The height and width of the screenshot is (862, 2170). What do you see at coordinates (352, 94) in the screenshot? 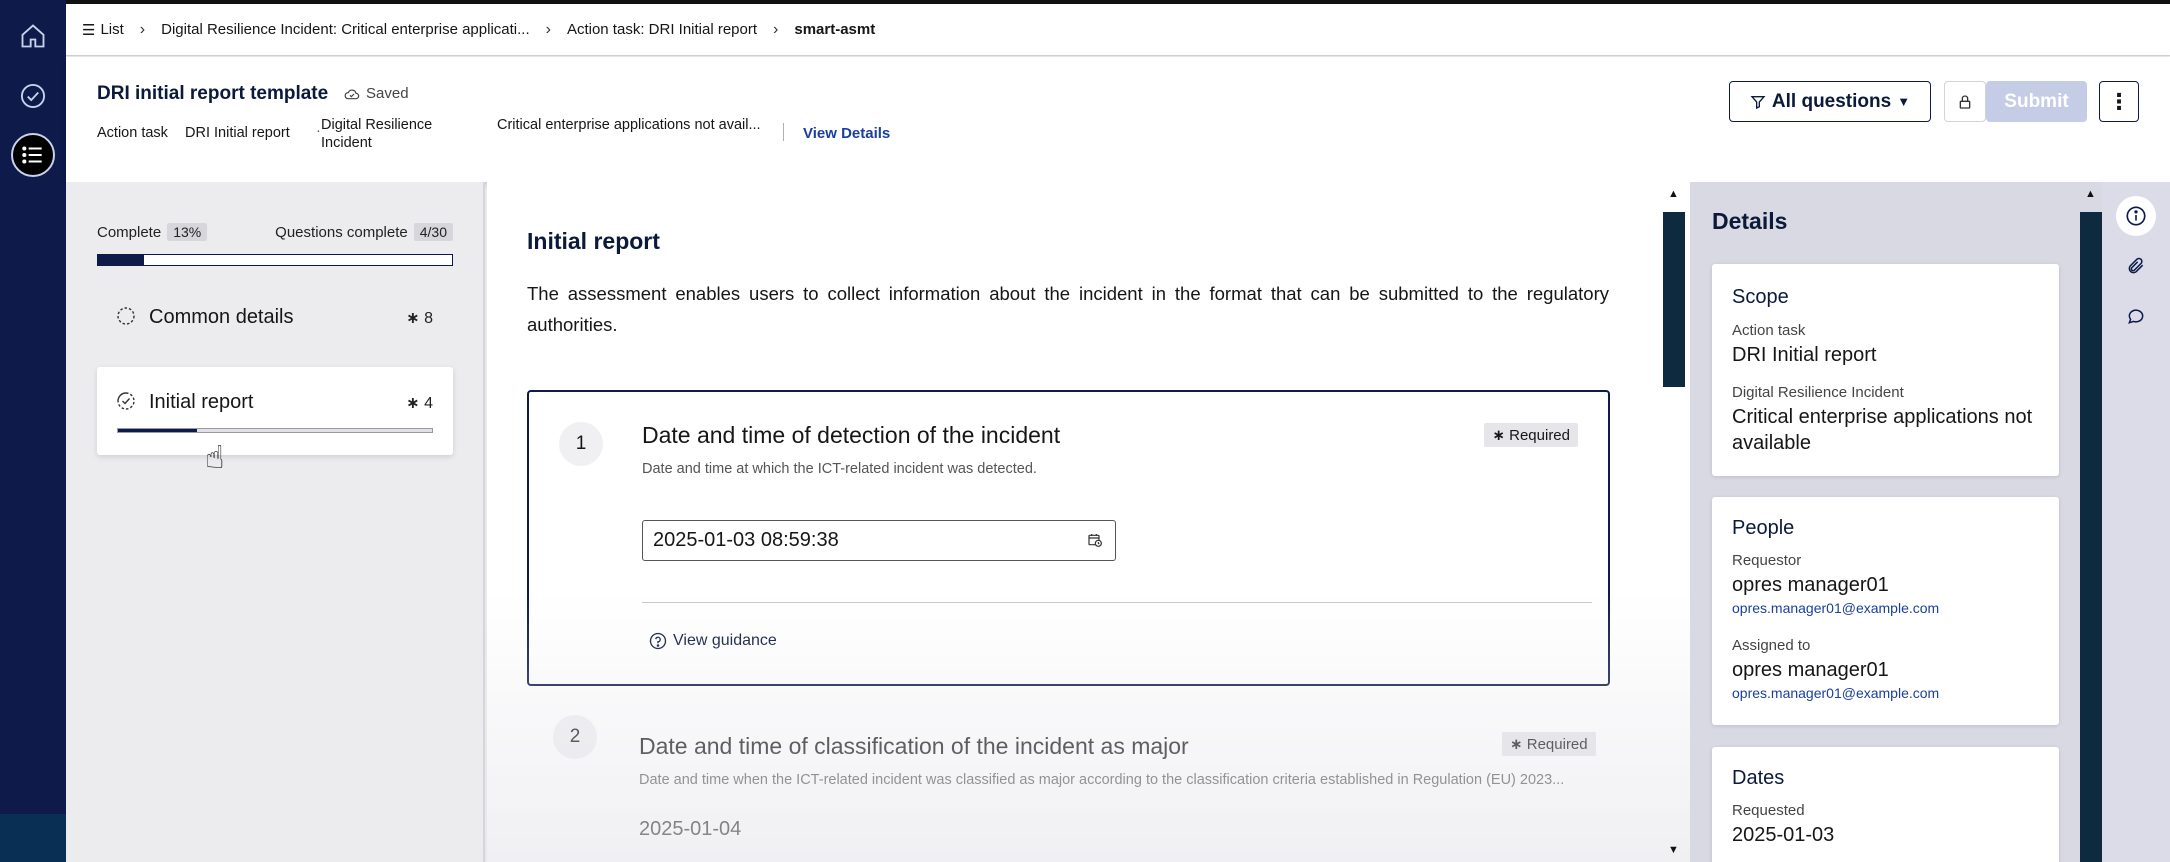
I see `cloud-check-icon` at bounding box center [352, 94].